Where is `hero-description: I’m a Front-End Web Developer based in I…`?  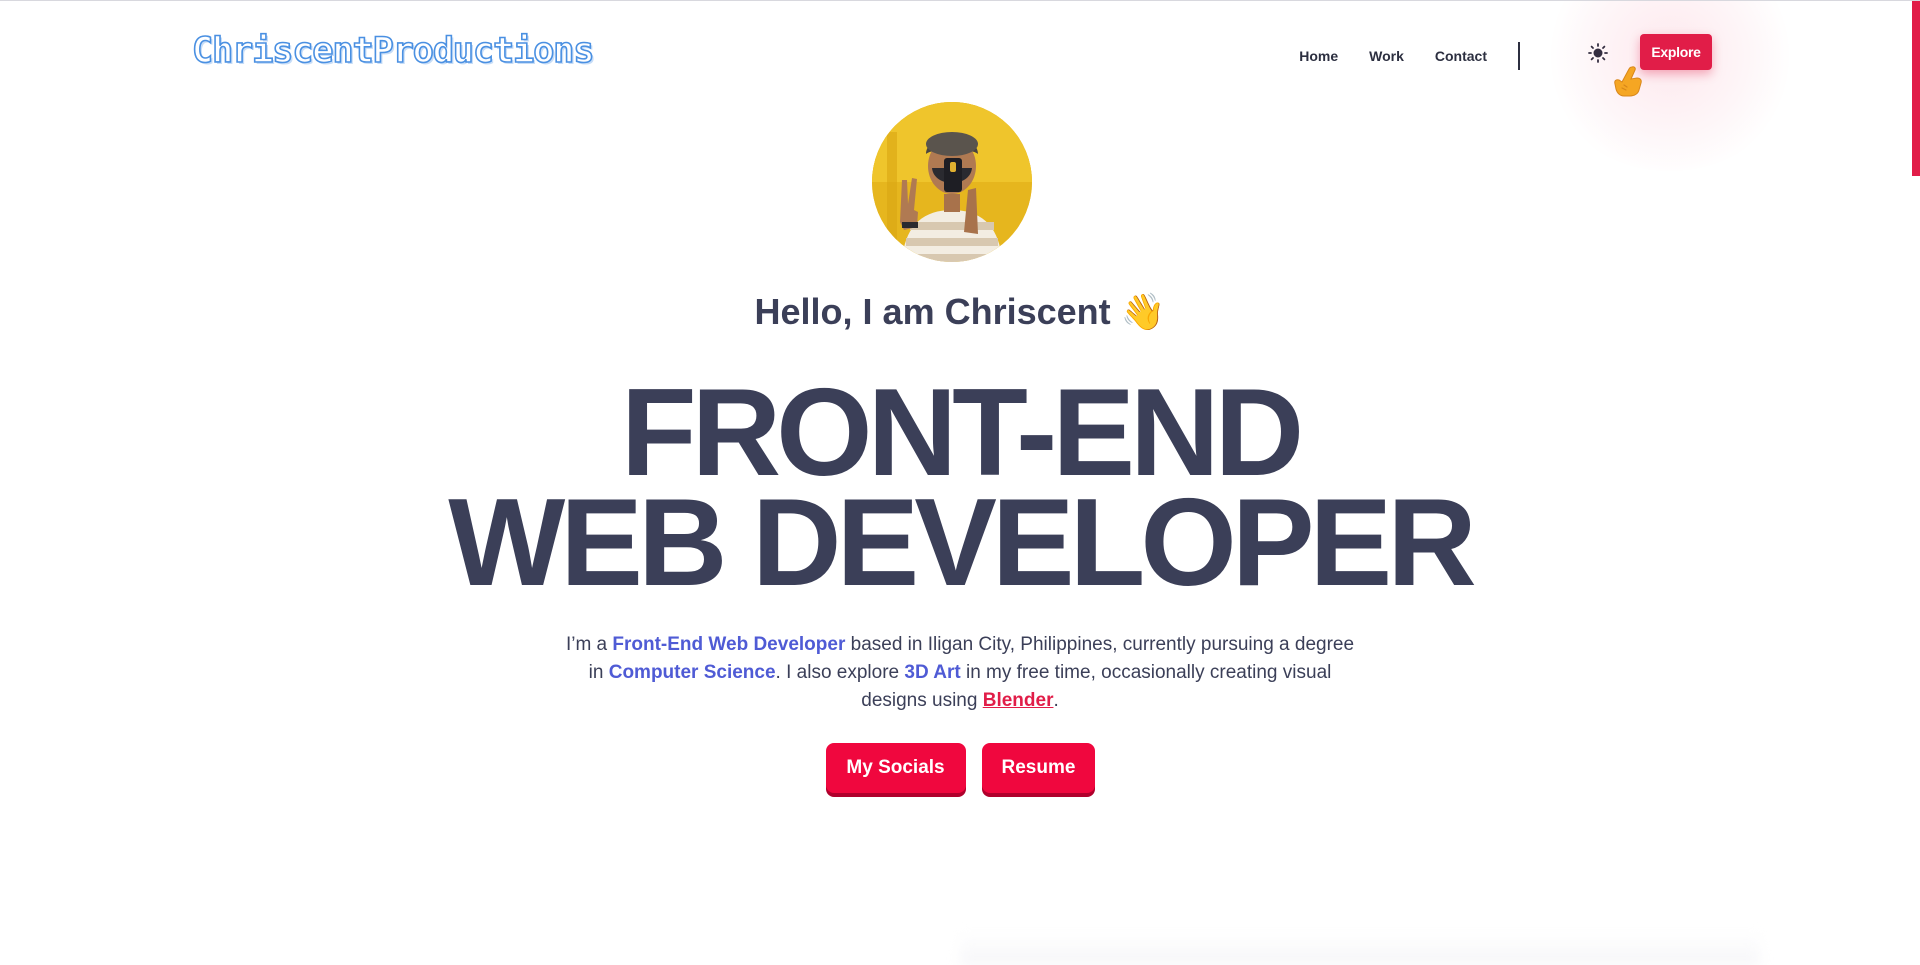
hero-description: I’m a Front-End Web Developer based in I… is located at coordinates (960, 673).